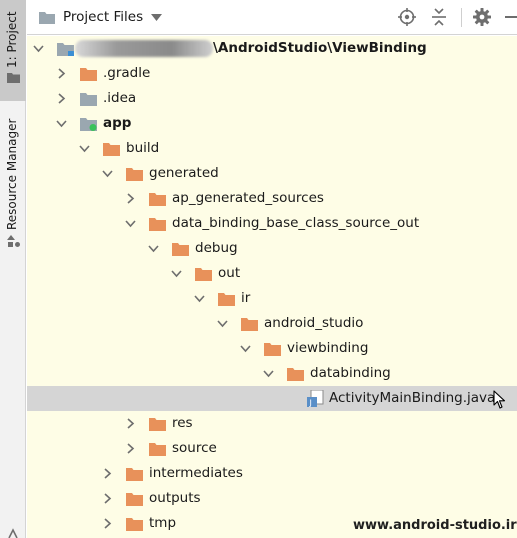 This screenshot has width=517, height=538. What do you see at coordinates (320, 48) in the screenshot?
I see `root-path-label: \AndroidStudio\ViewBinding` at bounding box center [320, 48].